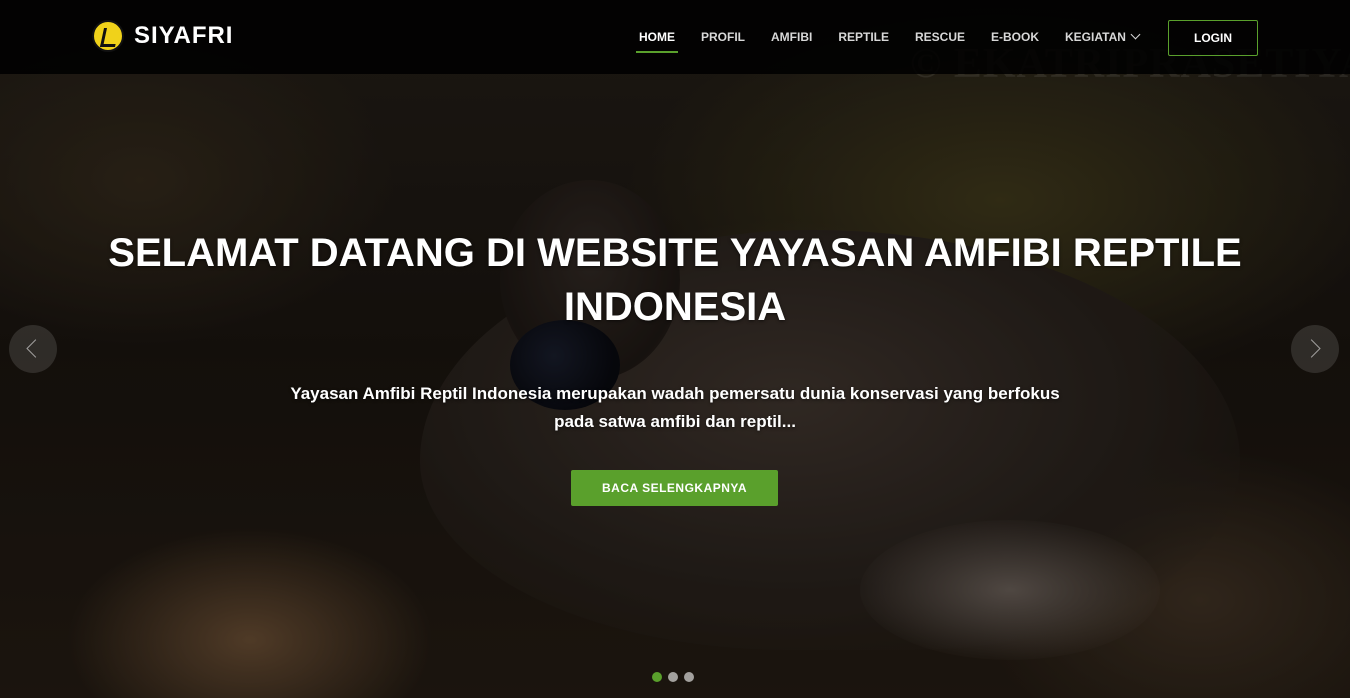 The height and width of the screenshot is (698, 1350). Describe the element at coordinates (1015, 37) in the screenshot. I see `nav-item-ebook: E-BOOK` at that location.